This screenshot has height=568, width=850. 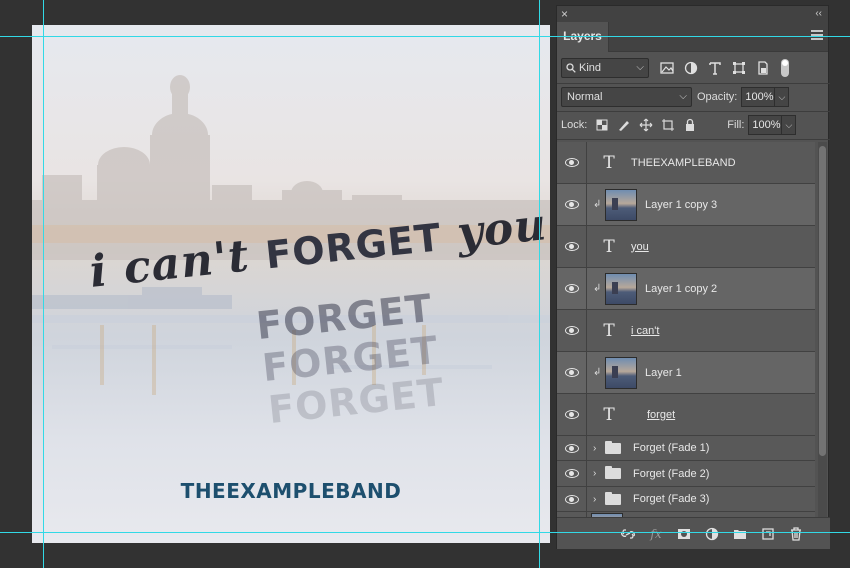 What do you see at coordinates (646, 125) in the screenshot?
I see `lock-position-icon` at bounding box center [646, 125].